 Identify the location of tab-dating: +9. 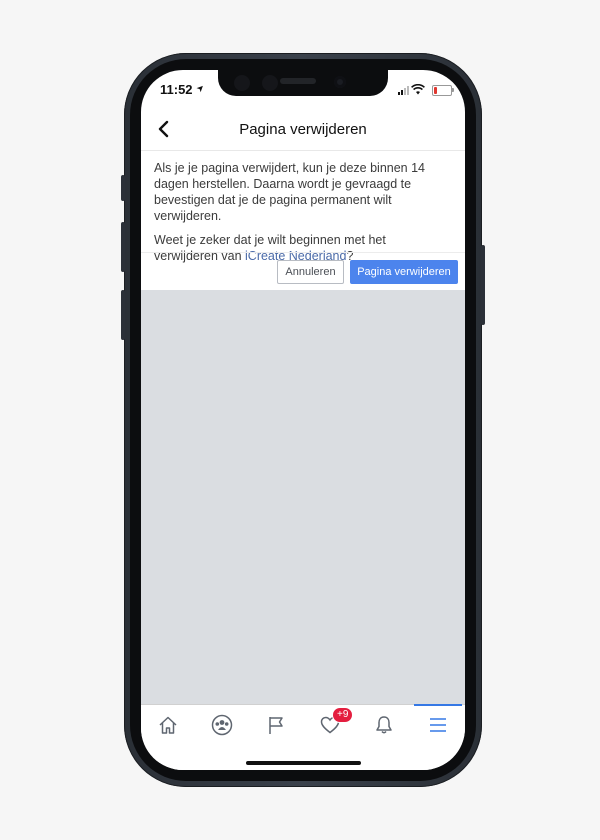
(331, 725).